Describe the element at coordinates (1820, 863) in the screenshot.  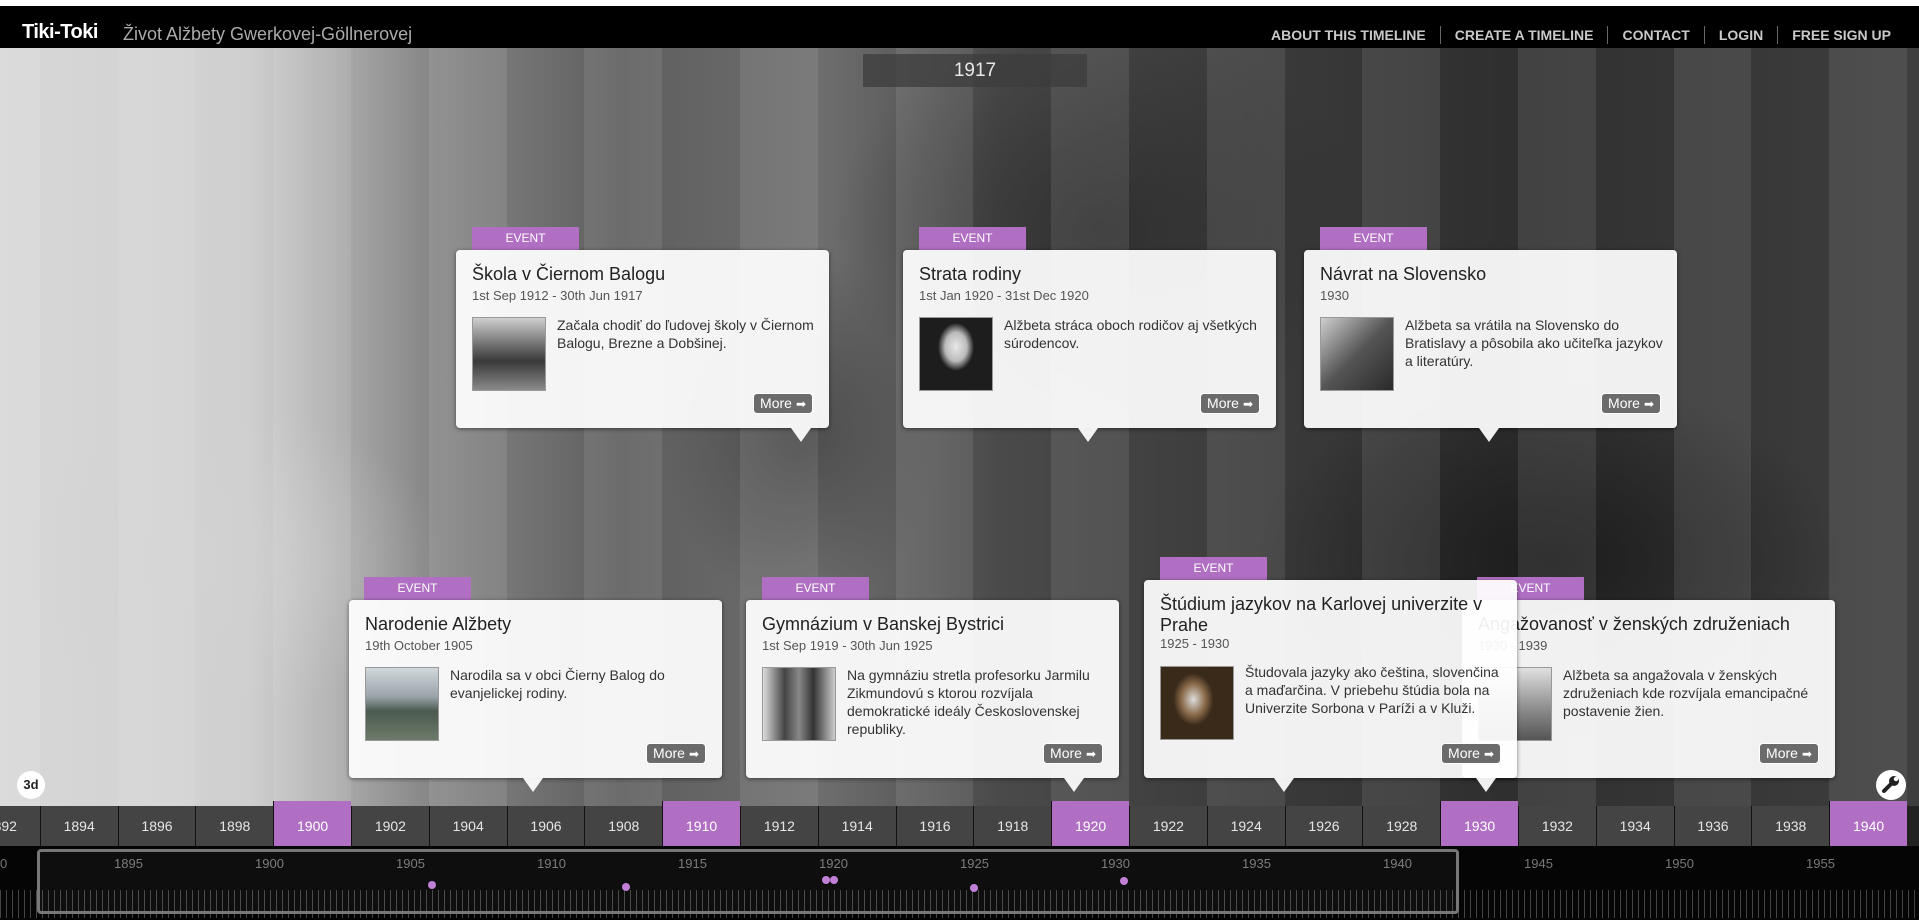
I see `overview-year-label: 1955` at that location.